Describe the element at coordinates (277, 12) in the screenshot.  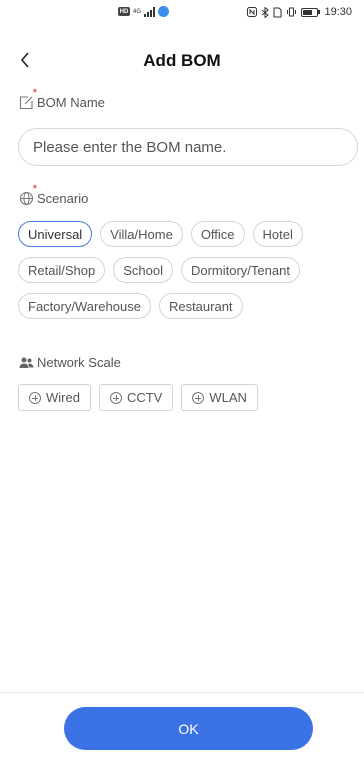
I see `sim-icon` at that location.